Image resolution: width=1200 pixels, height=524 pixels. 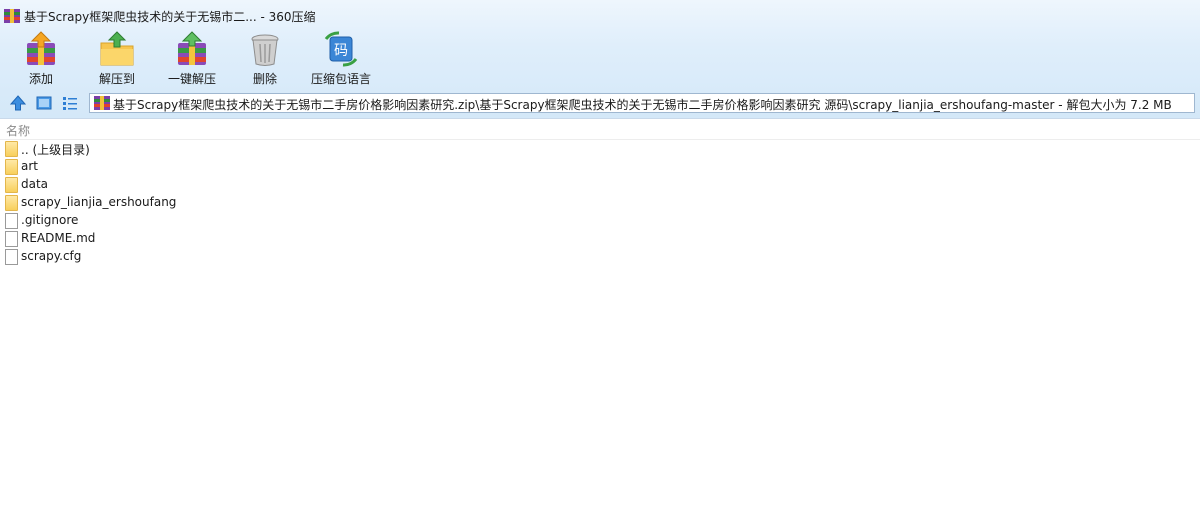 What do you see at coordinates (203, 185) in the screenshot?
I see `list-item-data: data` at bounding box center [203, 185].